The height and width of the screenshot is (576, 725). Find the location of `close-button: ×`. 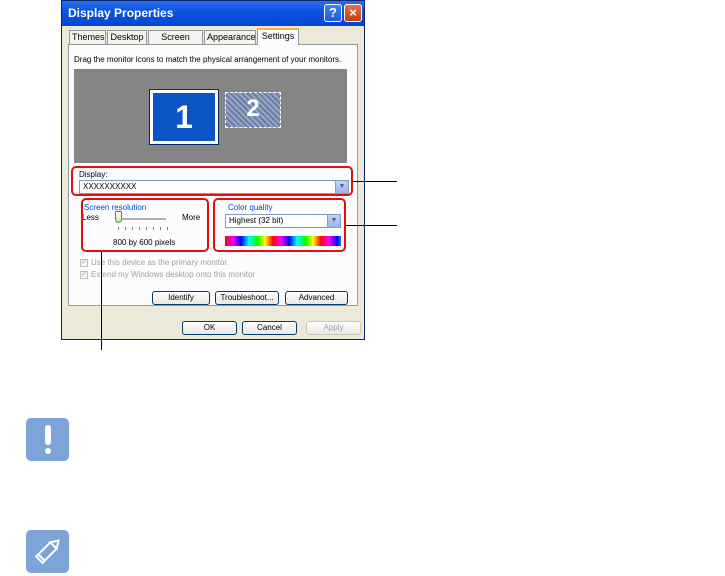

close-button: × is located at coordinates (353, 13).